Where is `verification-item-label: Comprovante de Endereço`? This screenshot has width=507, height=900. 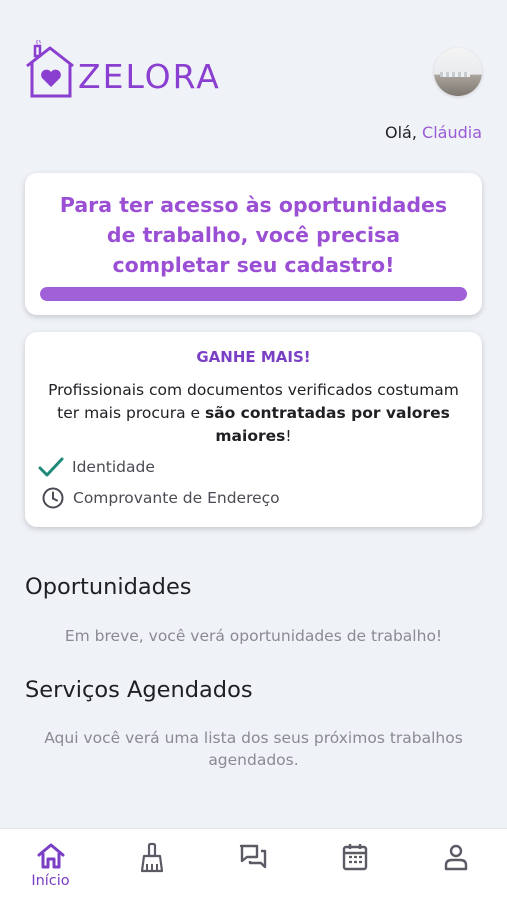
verification-item-label: Comprovante de Endereço is located at coordinates (176, 498).